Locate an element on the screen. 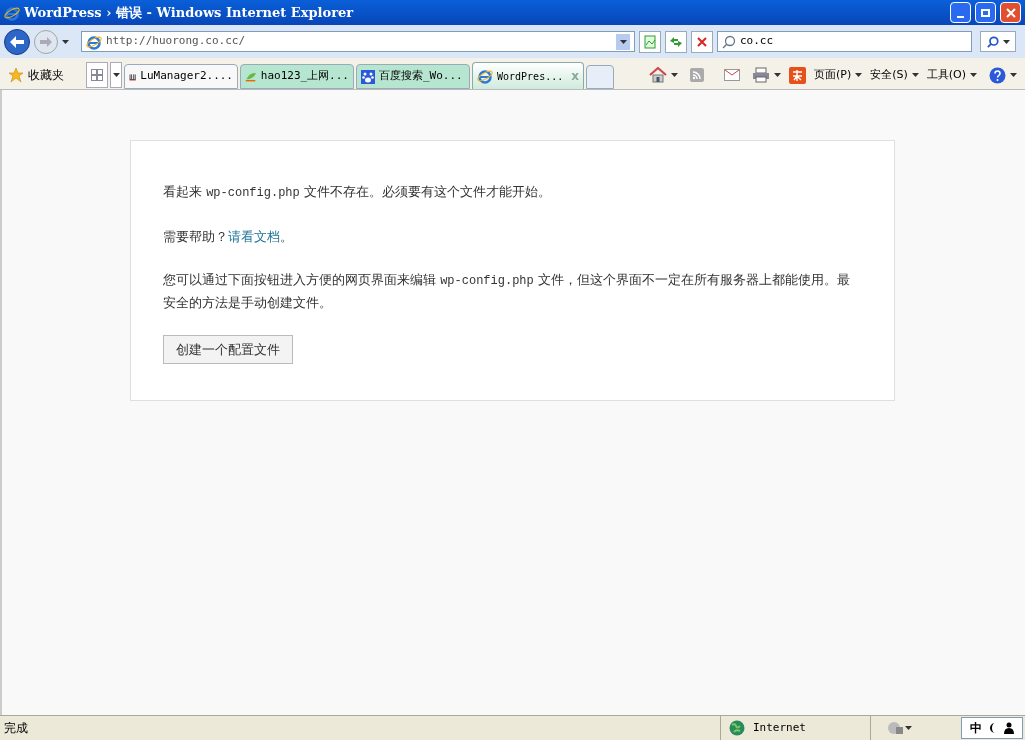  tab-list-button is located at coordinates (116, 75).